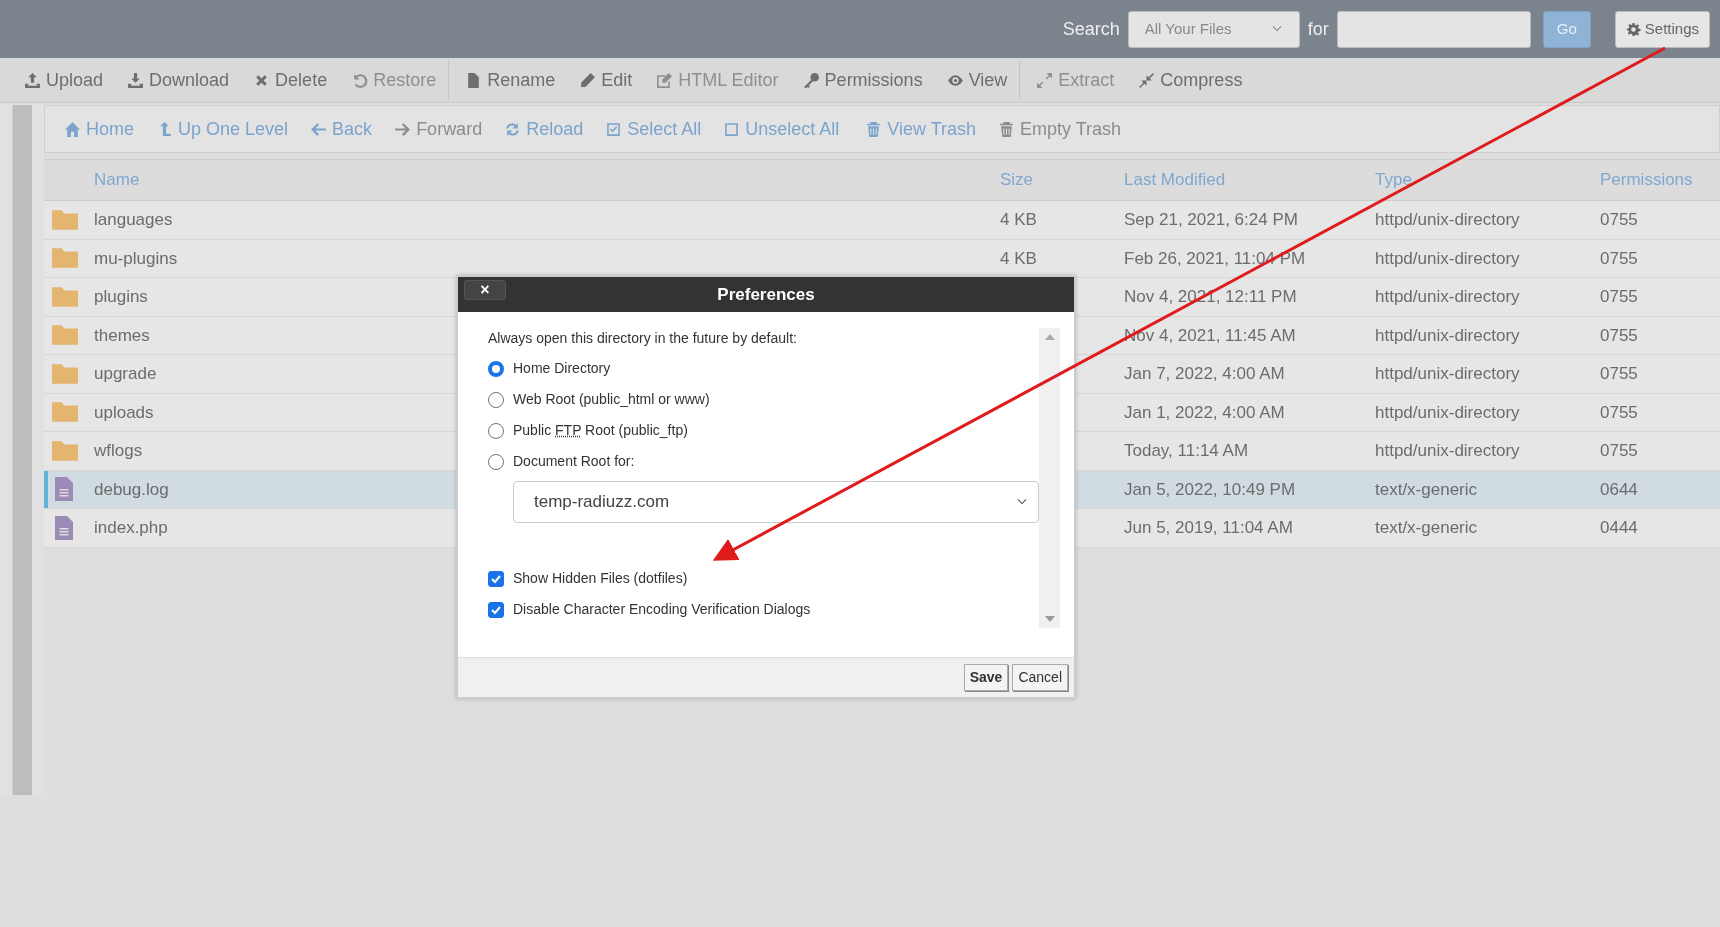 Image resolution: width=1720 pixels, height=927 pixels. Describe the element at coordinates (1210, 489) in the screenshot. I see `modified-date: Jan 5, 2022, 10:49 PM` at that location.